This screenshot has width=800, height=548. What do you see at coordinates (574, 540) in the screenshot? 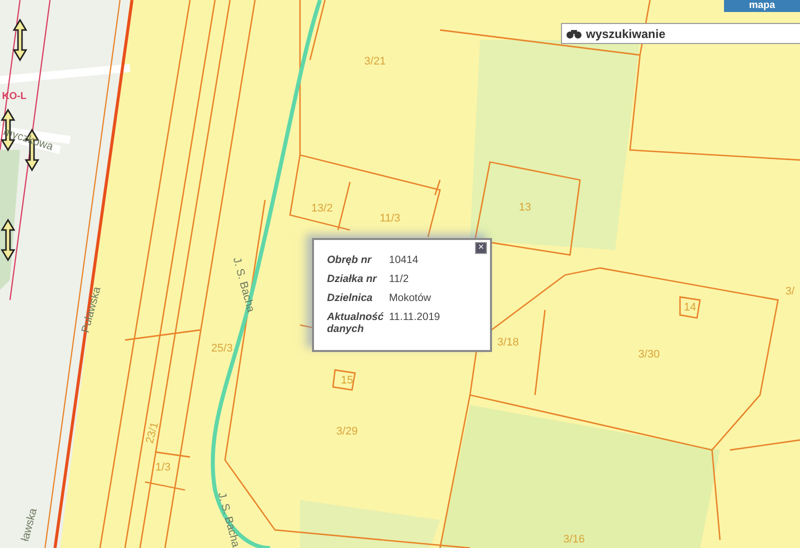
I see `parcel-label: 3/16` at bounding box center [574, 540].